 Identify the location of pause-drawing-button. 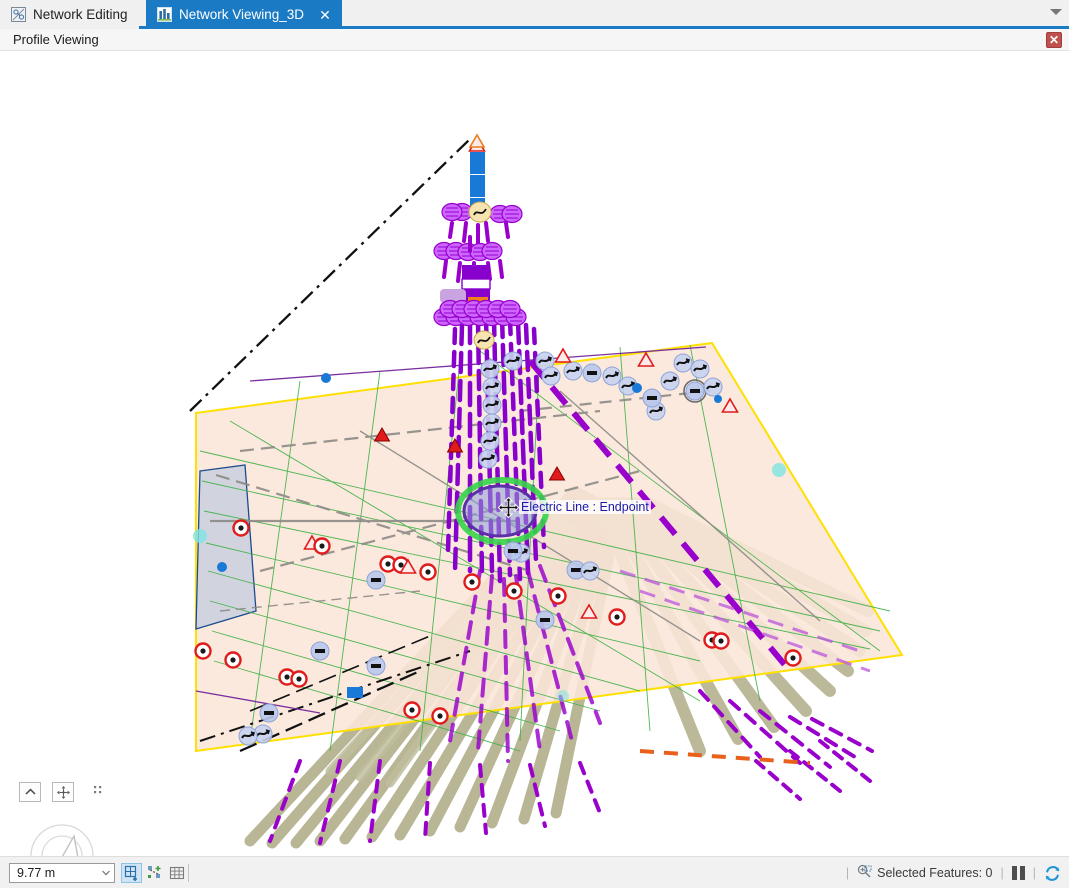
(1018, 873).